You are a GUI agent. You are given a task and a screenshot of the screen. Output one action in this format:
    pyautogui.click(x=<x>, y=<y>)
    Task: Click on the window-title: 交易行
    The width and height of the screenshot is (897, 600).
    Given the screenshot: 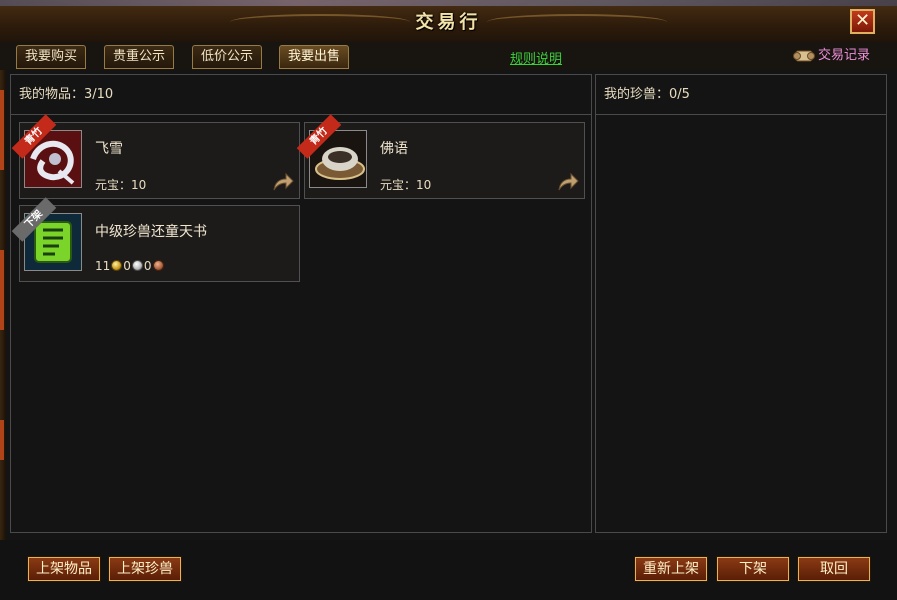 What is the action you would take?
    pyautogui.click(x=448, y=22)
    